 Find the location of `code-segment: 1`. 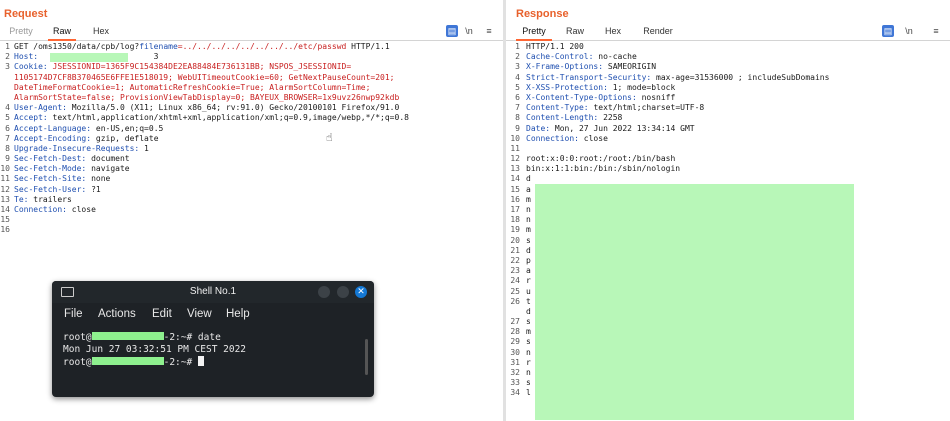

code-segment: 1 is located at coordinates (146, 148).